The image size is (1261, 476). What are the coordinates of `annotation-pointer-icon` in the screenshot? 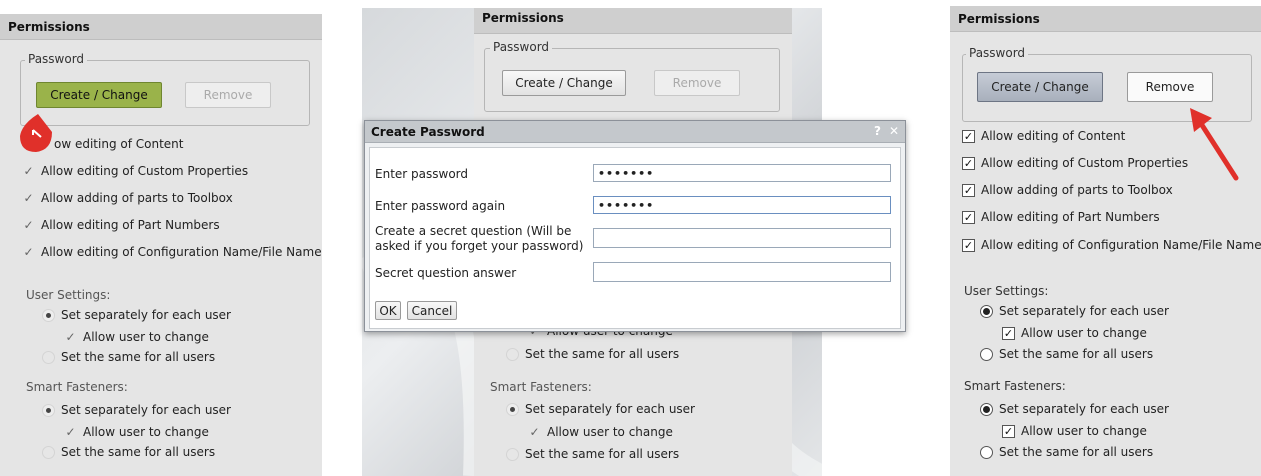 It's located at (36, 133).